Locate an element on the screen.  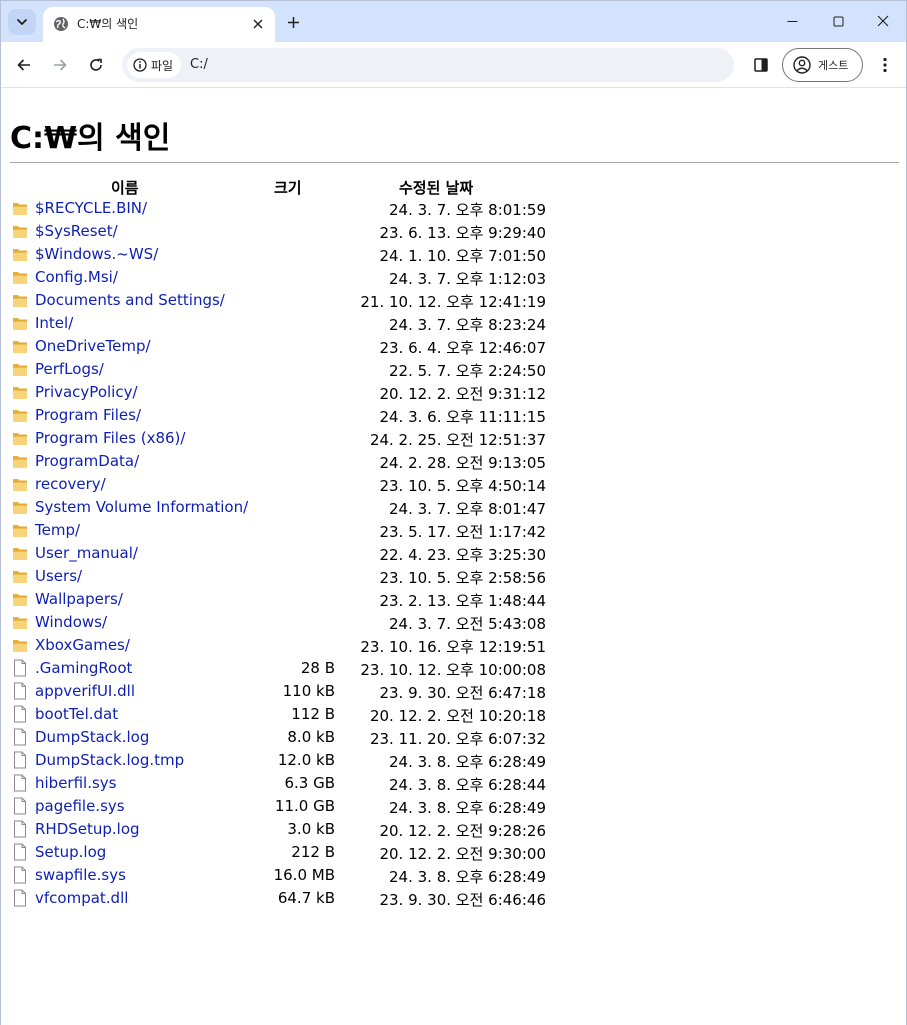
entry-date: 23. 10. 5. 오후 2:58:56 is located at coordinates (462, 578).